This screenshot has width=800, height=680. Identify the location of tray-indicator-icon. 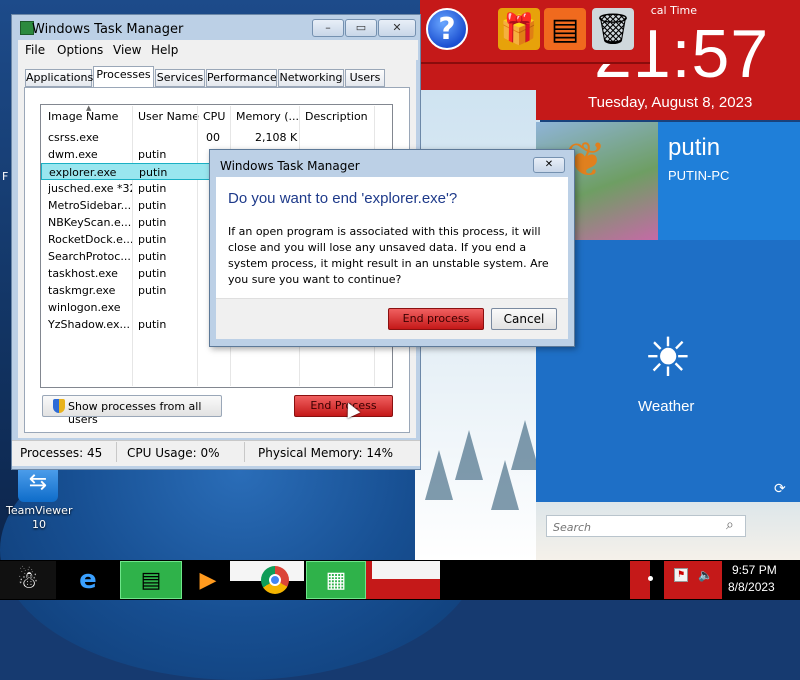
(650, 578).